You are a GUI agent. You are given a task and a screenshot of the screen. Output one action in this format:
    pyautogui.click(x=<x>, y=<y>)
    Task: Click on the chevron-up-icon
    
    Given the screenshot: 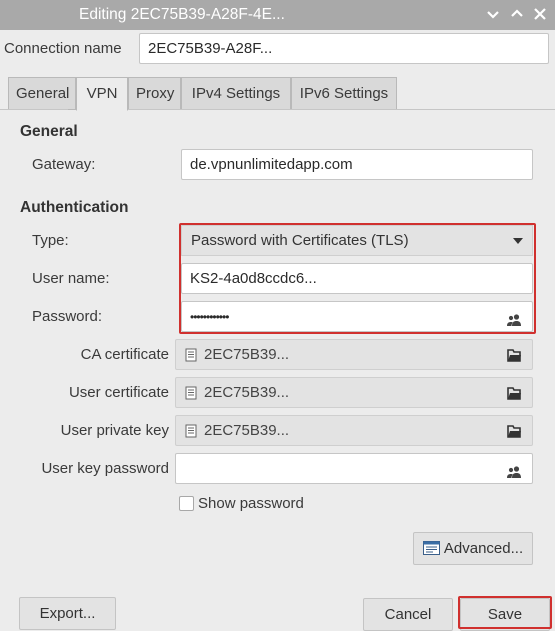 What is the action you would take?
    pyautogui.click(x=517, y=14)
    